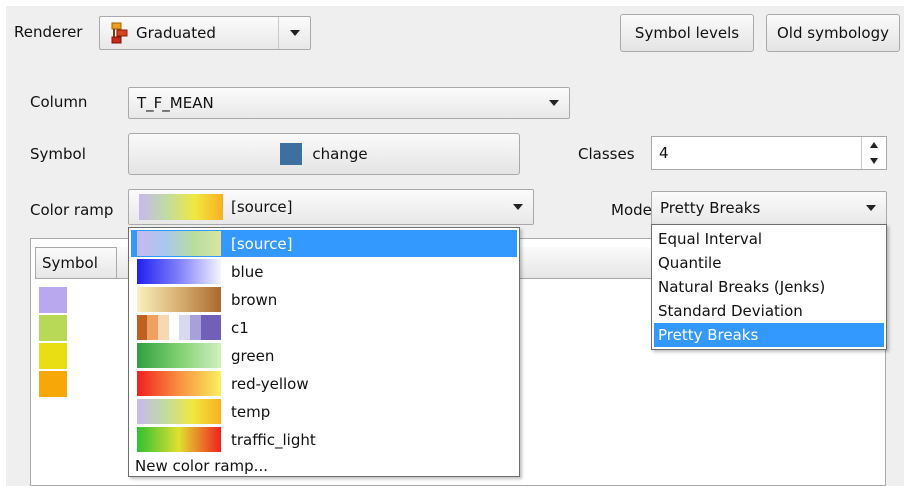  I want to click on color-ramp-option-red-yellow: red-yellow, so click(324, 383).